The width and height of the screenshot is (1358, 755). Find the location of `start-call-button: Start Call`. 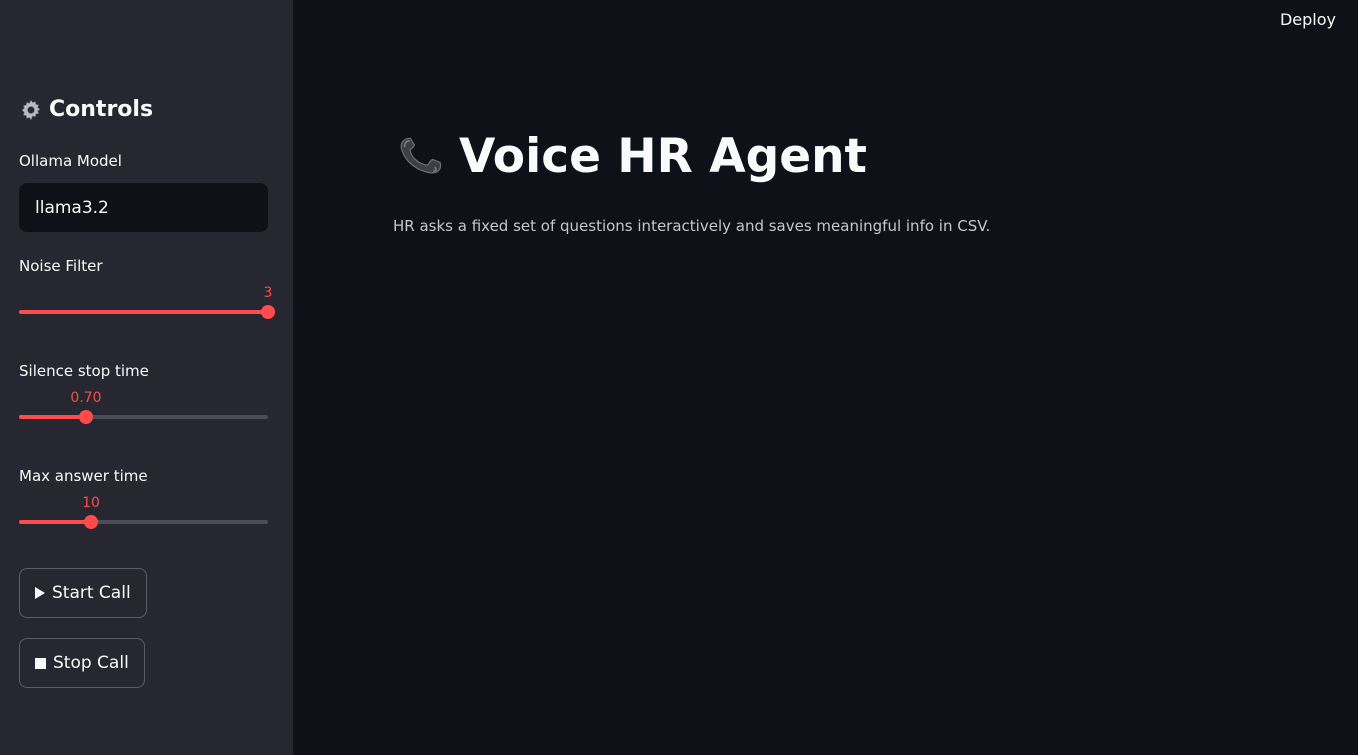

start-call-button: Start Call is located at coordinates (83, 593).